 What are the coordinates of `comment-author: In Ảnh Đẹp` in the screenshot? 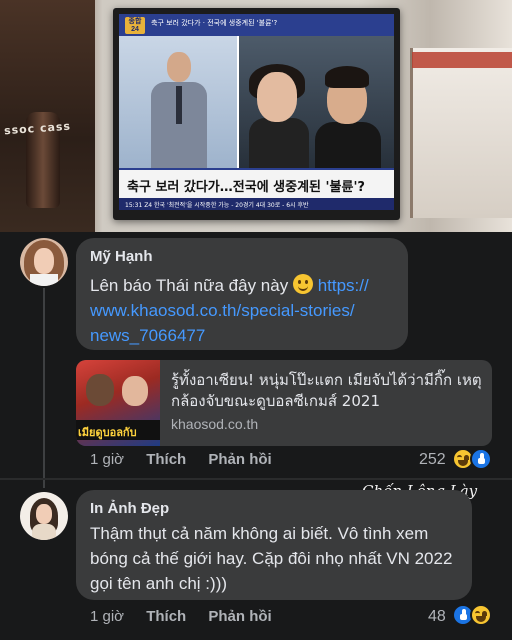 It's located at (274, 508).